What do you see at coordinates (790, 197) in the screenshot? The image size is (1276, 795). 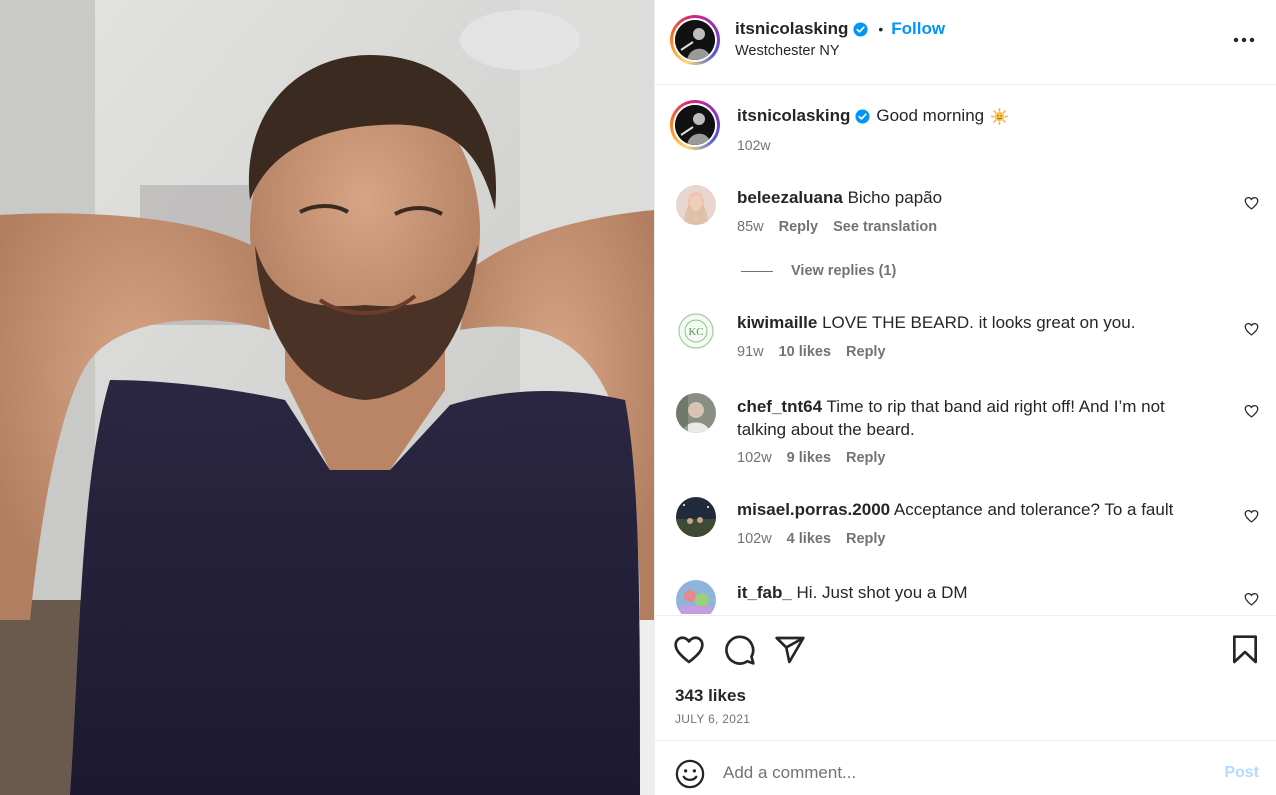 I see `comment-username: beleezaluana` at bounding box center [790, 197].